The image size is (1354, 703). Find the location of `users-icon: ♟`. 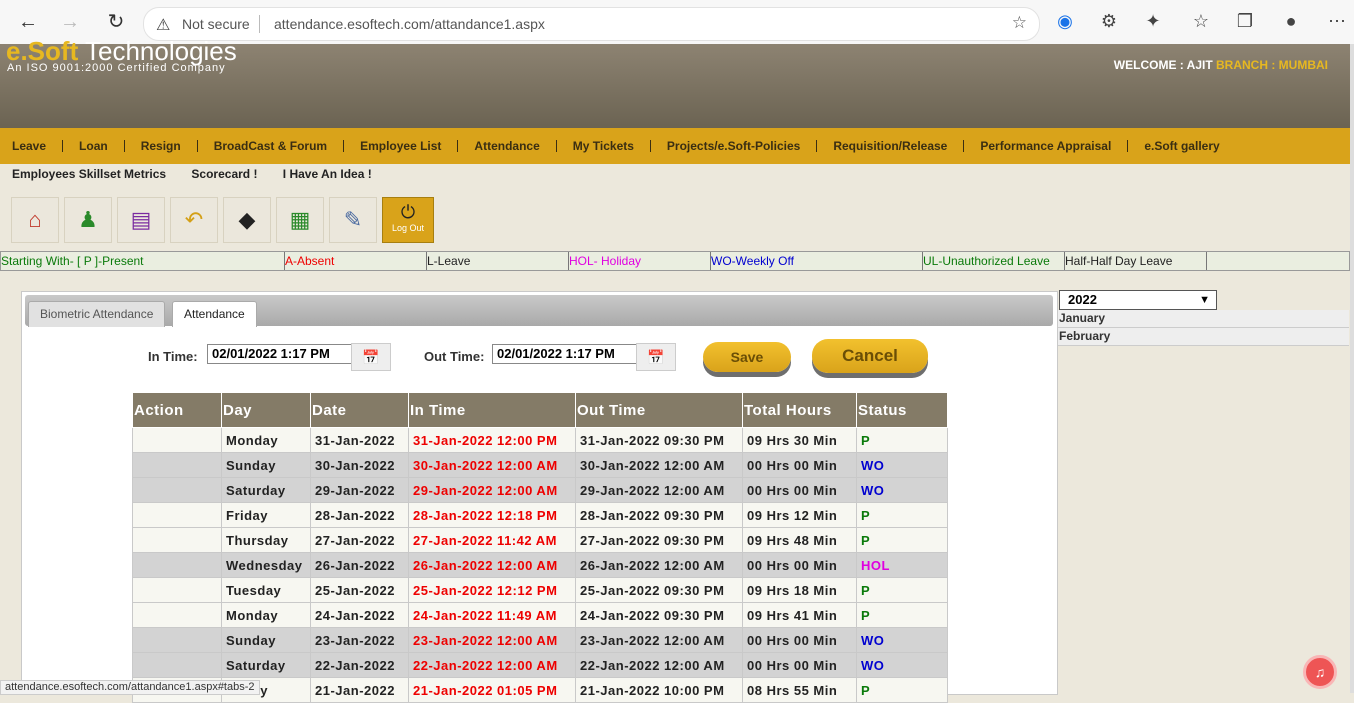

users-icon: ♟ is located at coordinates (88, 220).